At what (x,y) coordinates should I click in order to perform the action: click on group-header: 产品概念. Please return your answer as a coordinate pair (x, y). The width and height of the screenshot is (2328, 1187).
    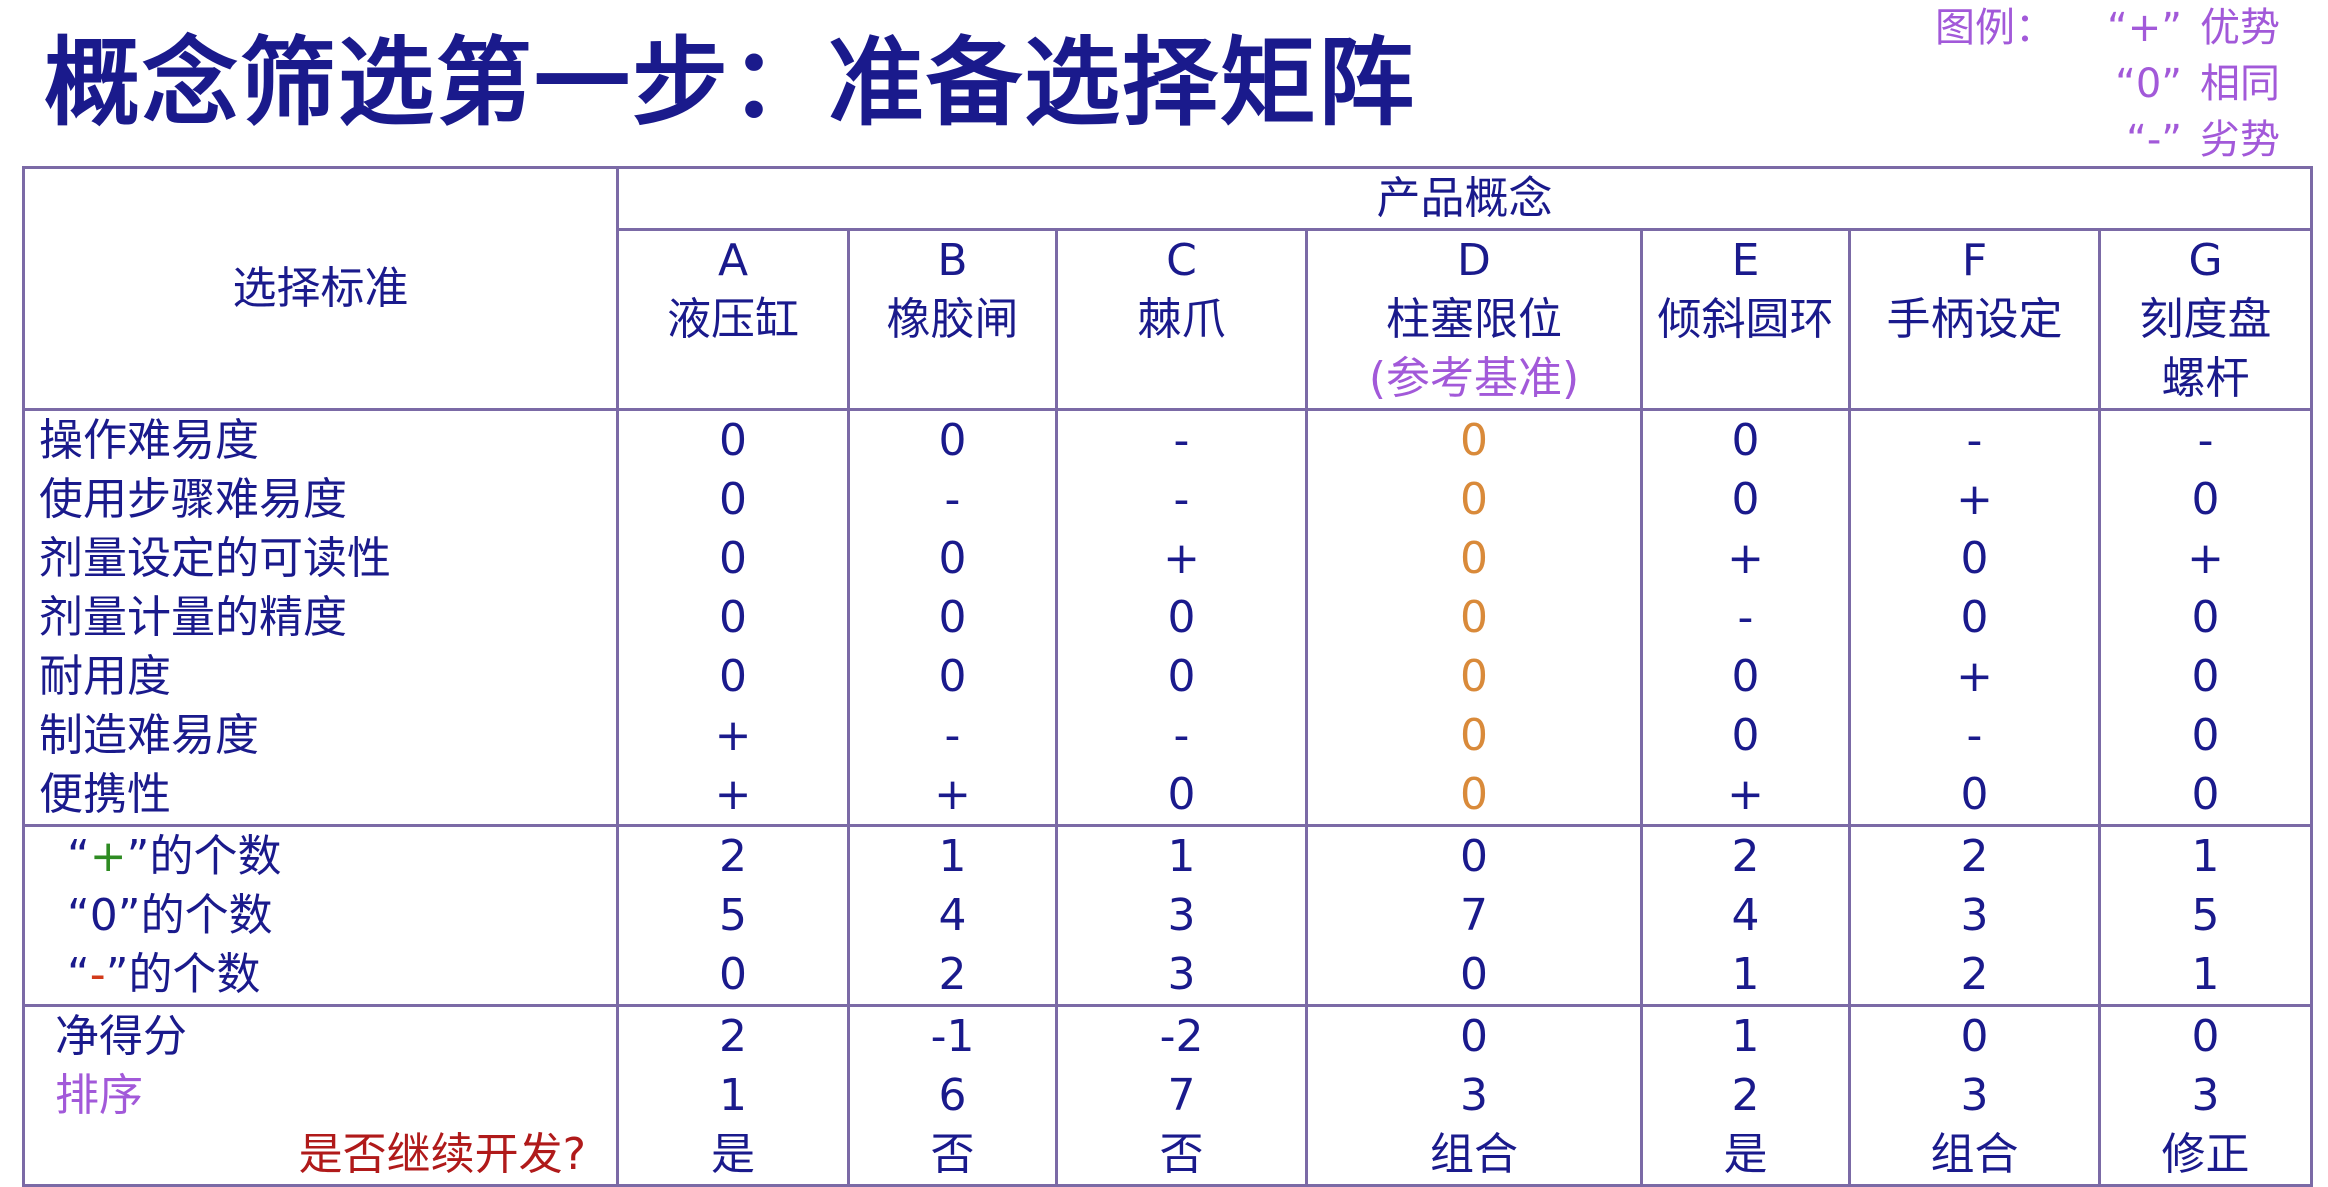
    Looking at the image, I should click on (1464, 199).